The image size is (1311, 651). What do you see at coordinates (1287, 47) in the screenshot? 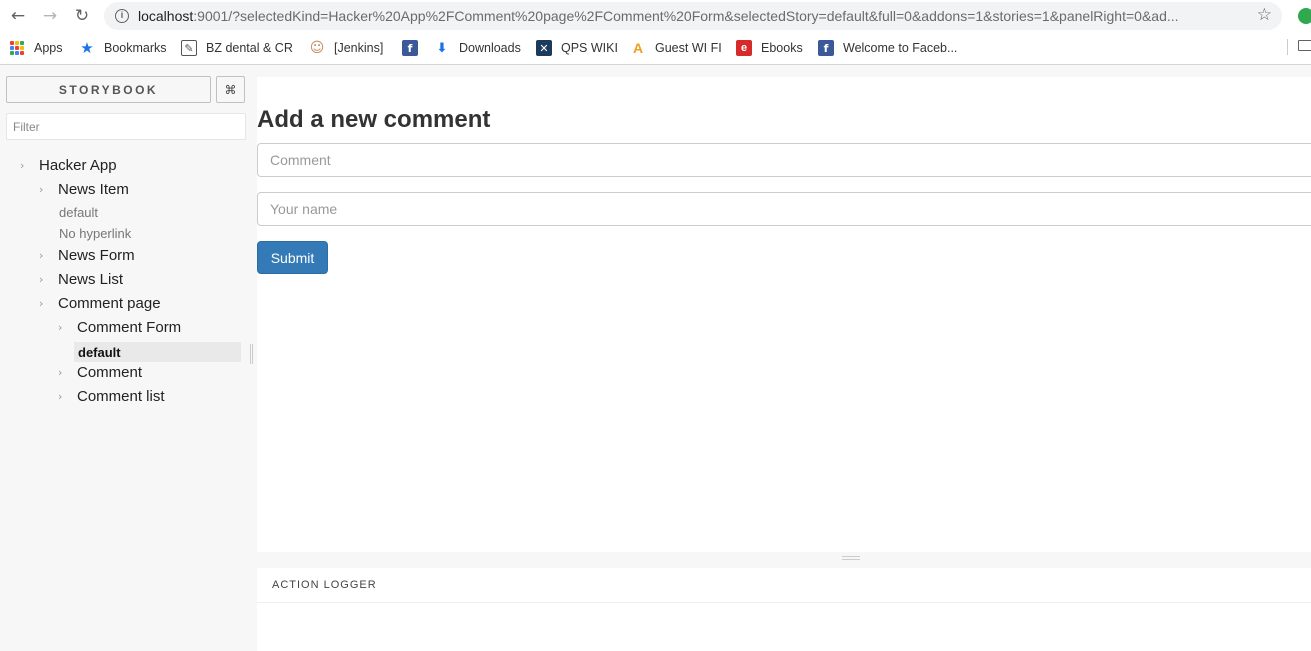
I see `bookmarks-separator` at bounding box center [1287, 47].